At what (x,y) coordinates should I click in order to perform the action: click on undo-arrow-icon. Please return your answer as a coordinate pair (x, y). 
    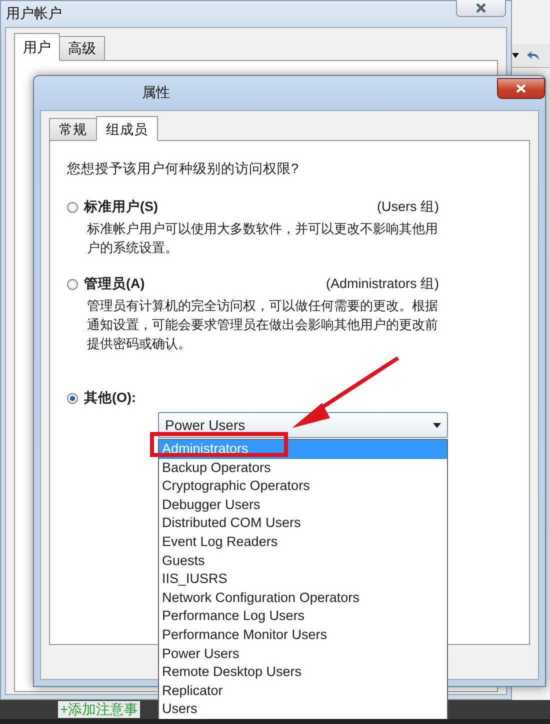
    Looking at the image, I should click on (534, 56).